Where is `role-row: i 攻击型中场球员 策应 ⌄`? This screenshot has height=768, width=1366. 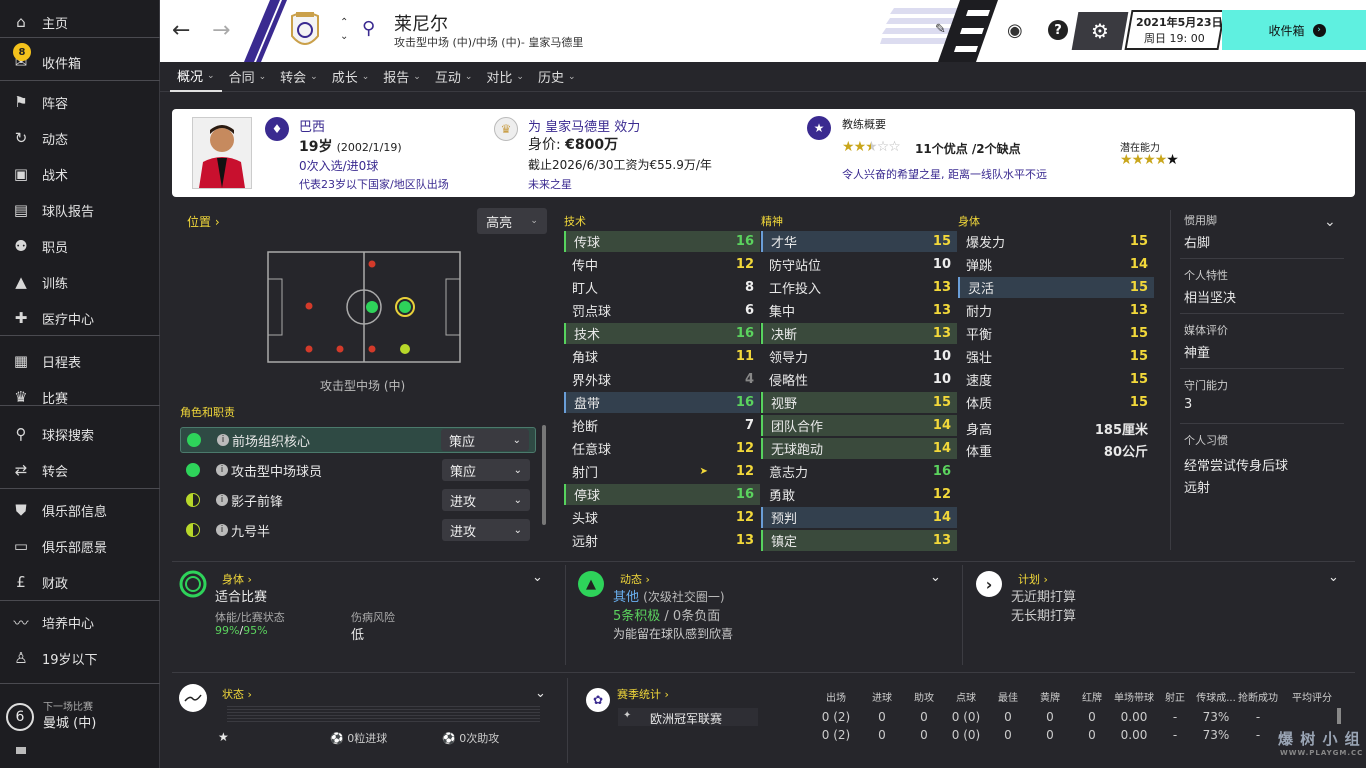
role-row: i 攻击型中场球员 策应 ⌄ is located at coordinates (358, 470).